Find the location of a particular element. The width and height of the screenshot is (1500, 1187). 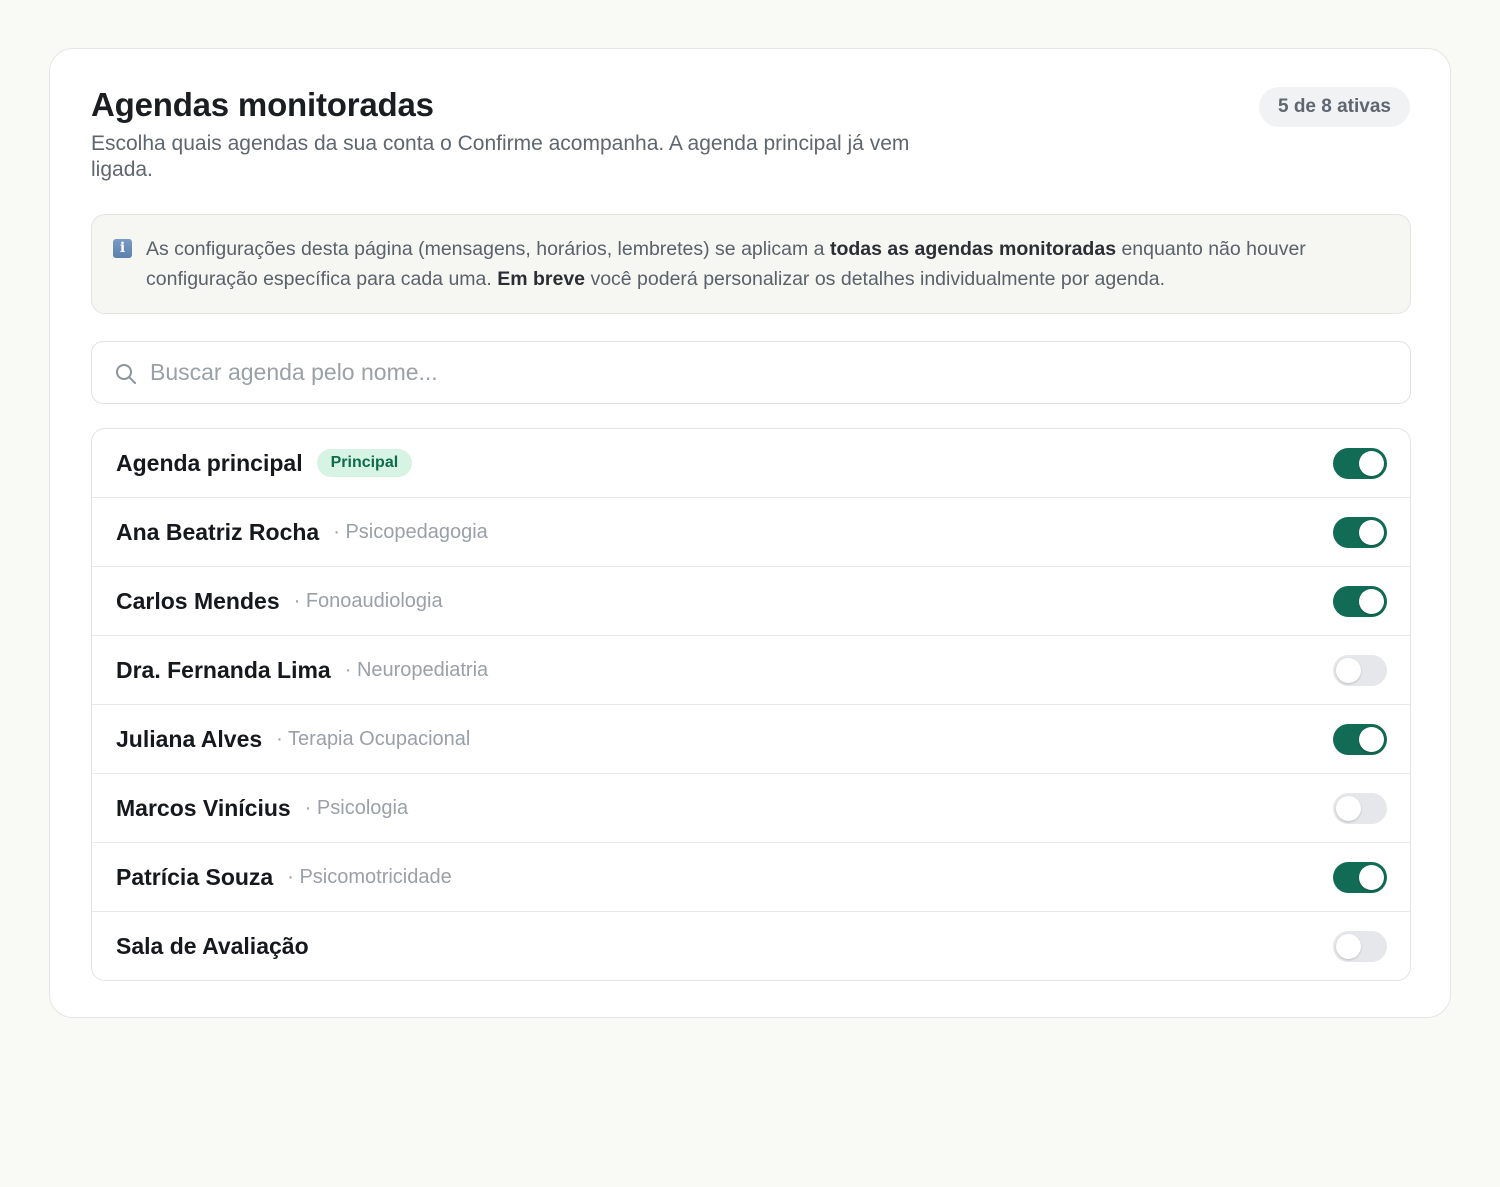

agenda-specialty: Terapia Ocupacional is located at coordinates (373, 739).